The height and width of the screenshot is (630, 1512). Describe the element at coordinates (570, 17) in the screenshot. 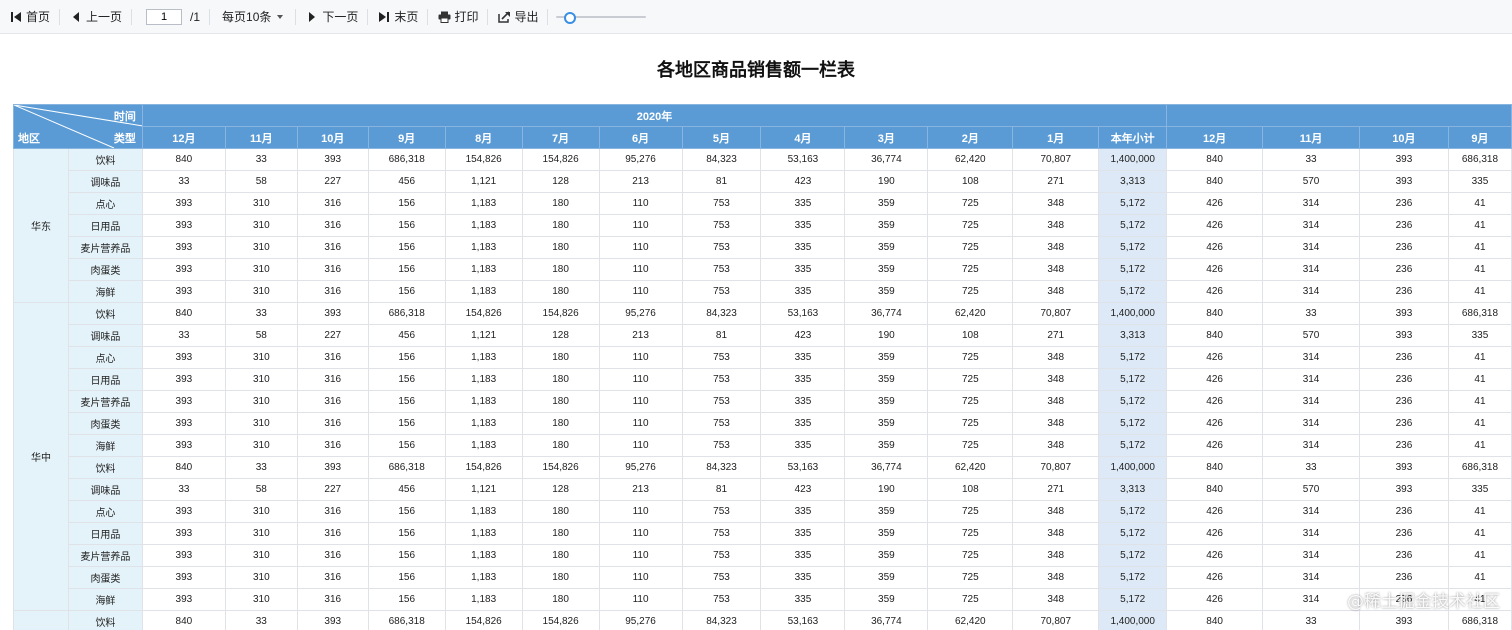

I see `zoom-slider-handle` at that location.